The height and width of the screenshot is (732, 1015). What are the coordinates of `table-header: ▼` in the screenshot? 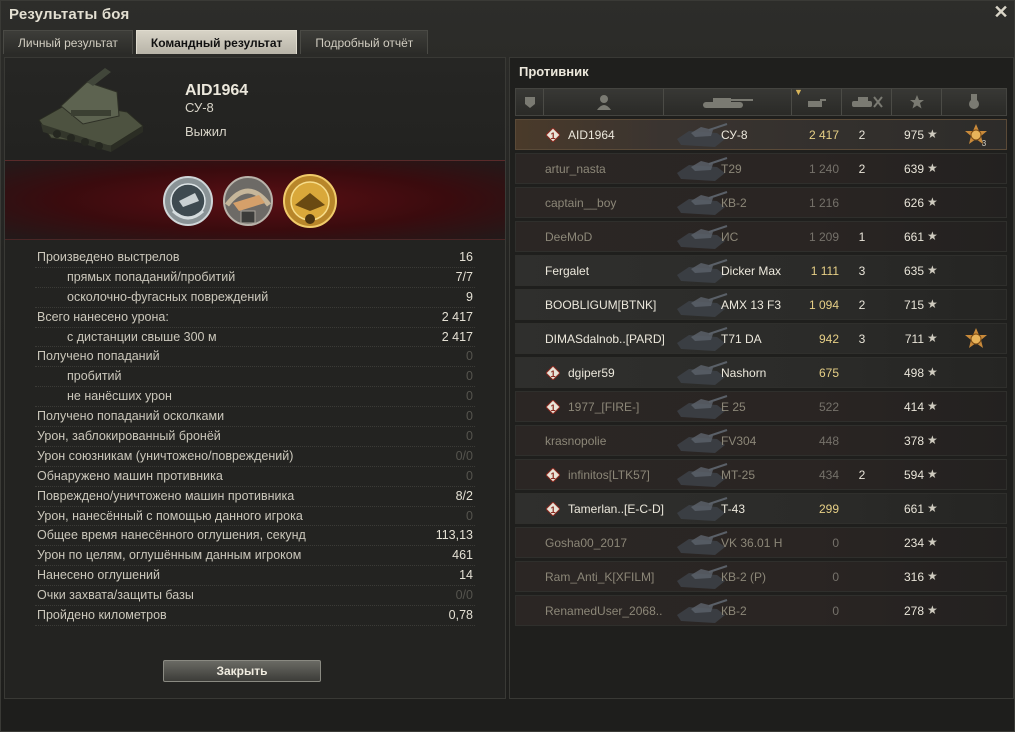 It's located at (761, 101).